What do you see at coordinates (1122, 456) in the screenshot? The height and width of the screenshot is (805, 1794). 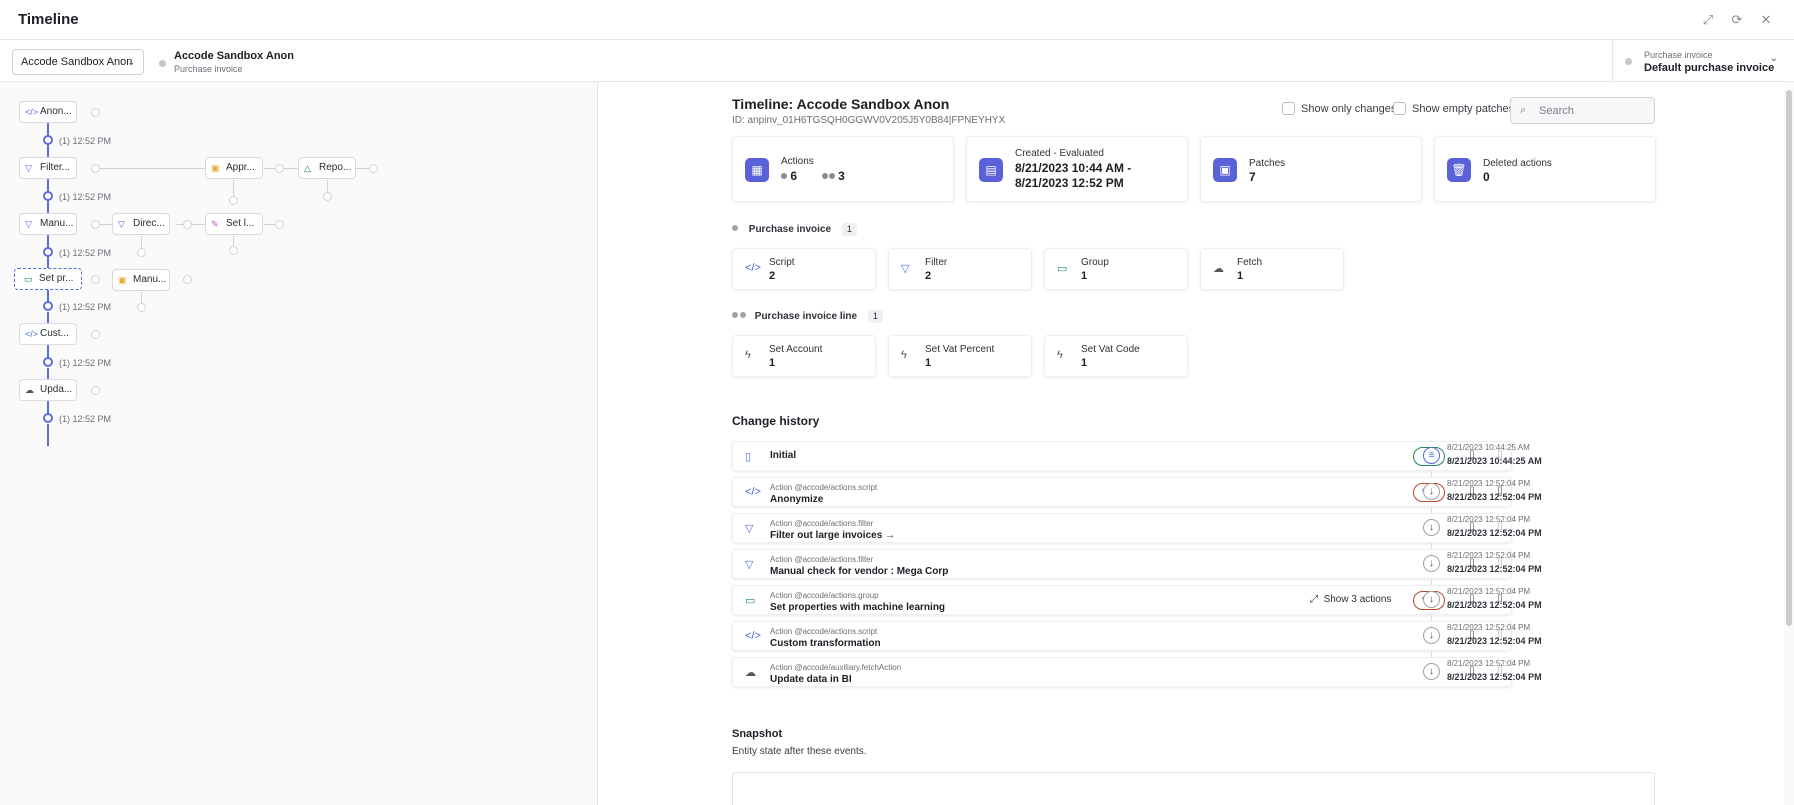 I see `history-row: ▯ Initial + 3 ▯ ▯` at bounding box center [1122, 456].